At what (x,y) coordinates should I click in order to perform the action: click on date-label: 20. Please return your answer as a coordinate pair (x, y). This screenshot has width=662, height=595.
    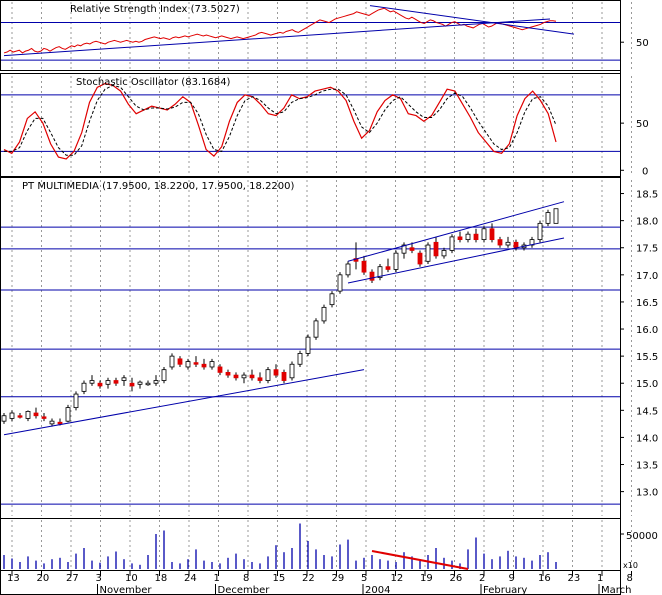
    Looking at the image, I should click on (43, 578).